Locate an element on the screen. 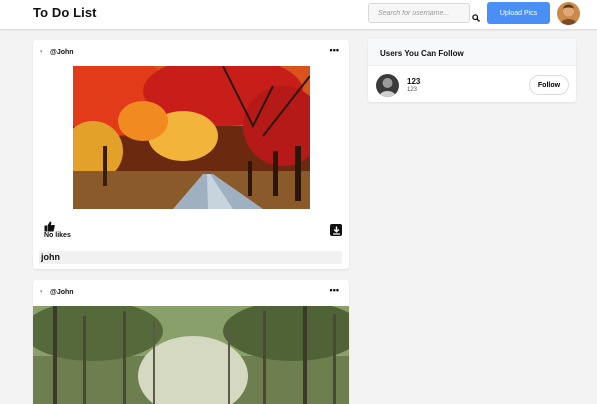  follow-panel-header: Users You Can Follow is located at coordinates (472, 52).